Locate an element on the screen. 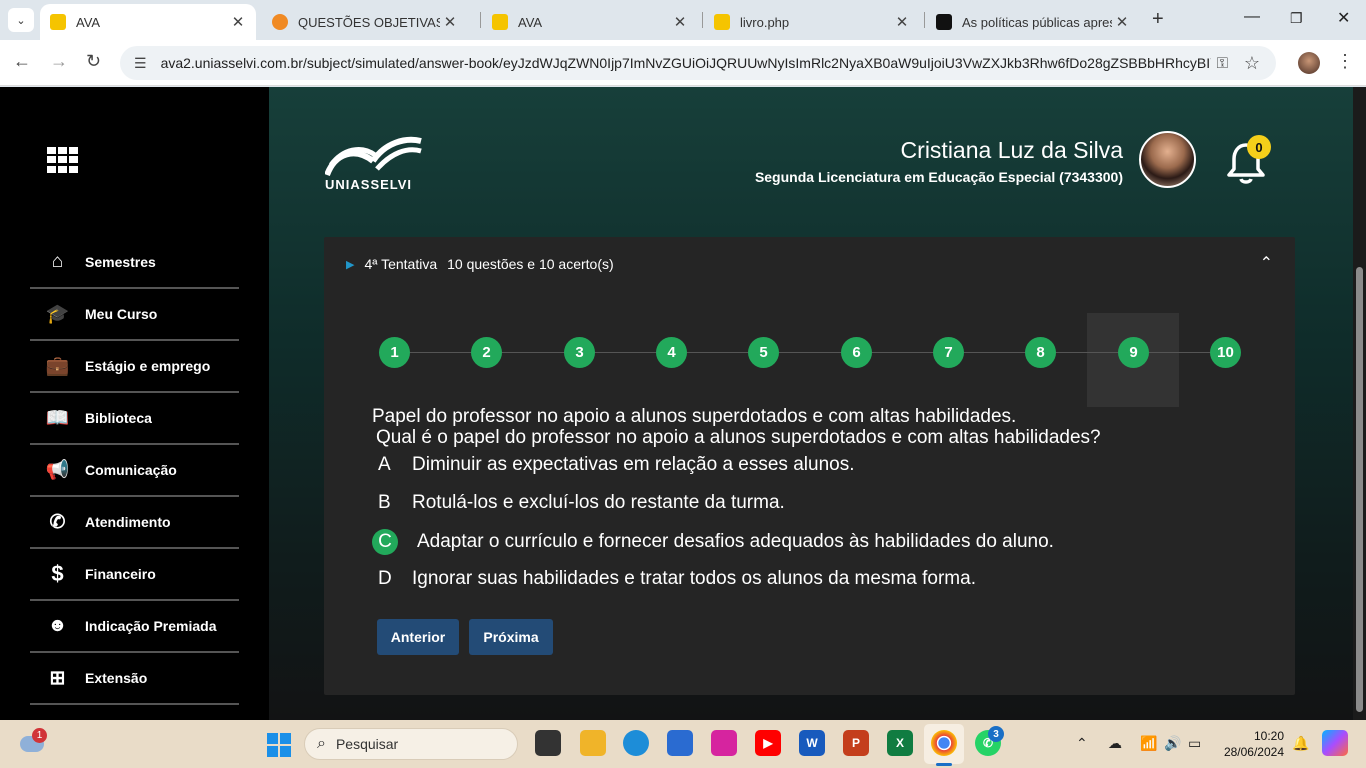  step-7: 7 is located at coordinates (948, 352).